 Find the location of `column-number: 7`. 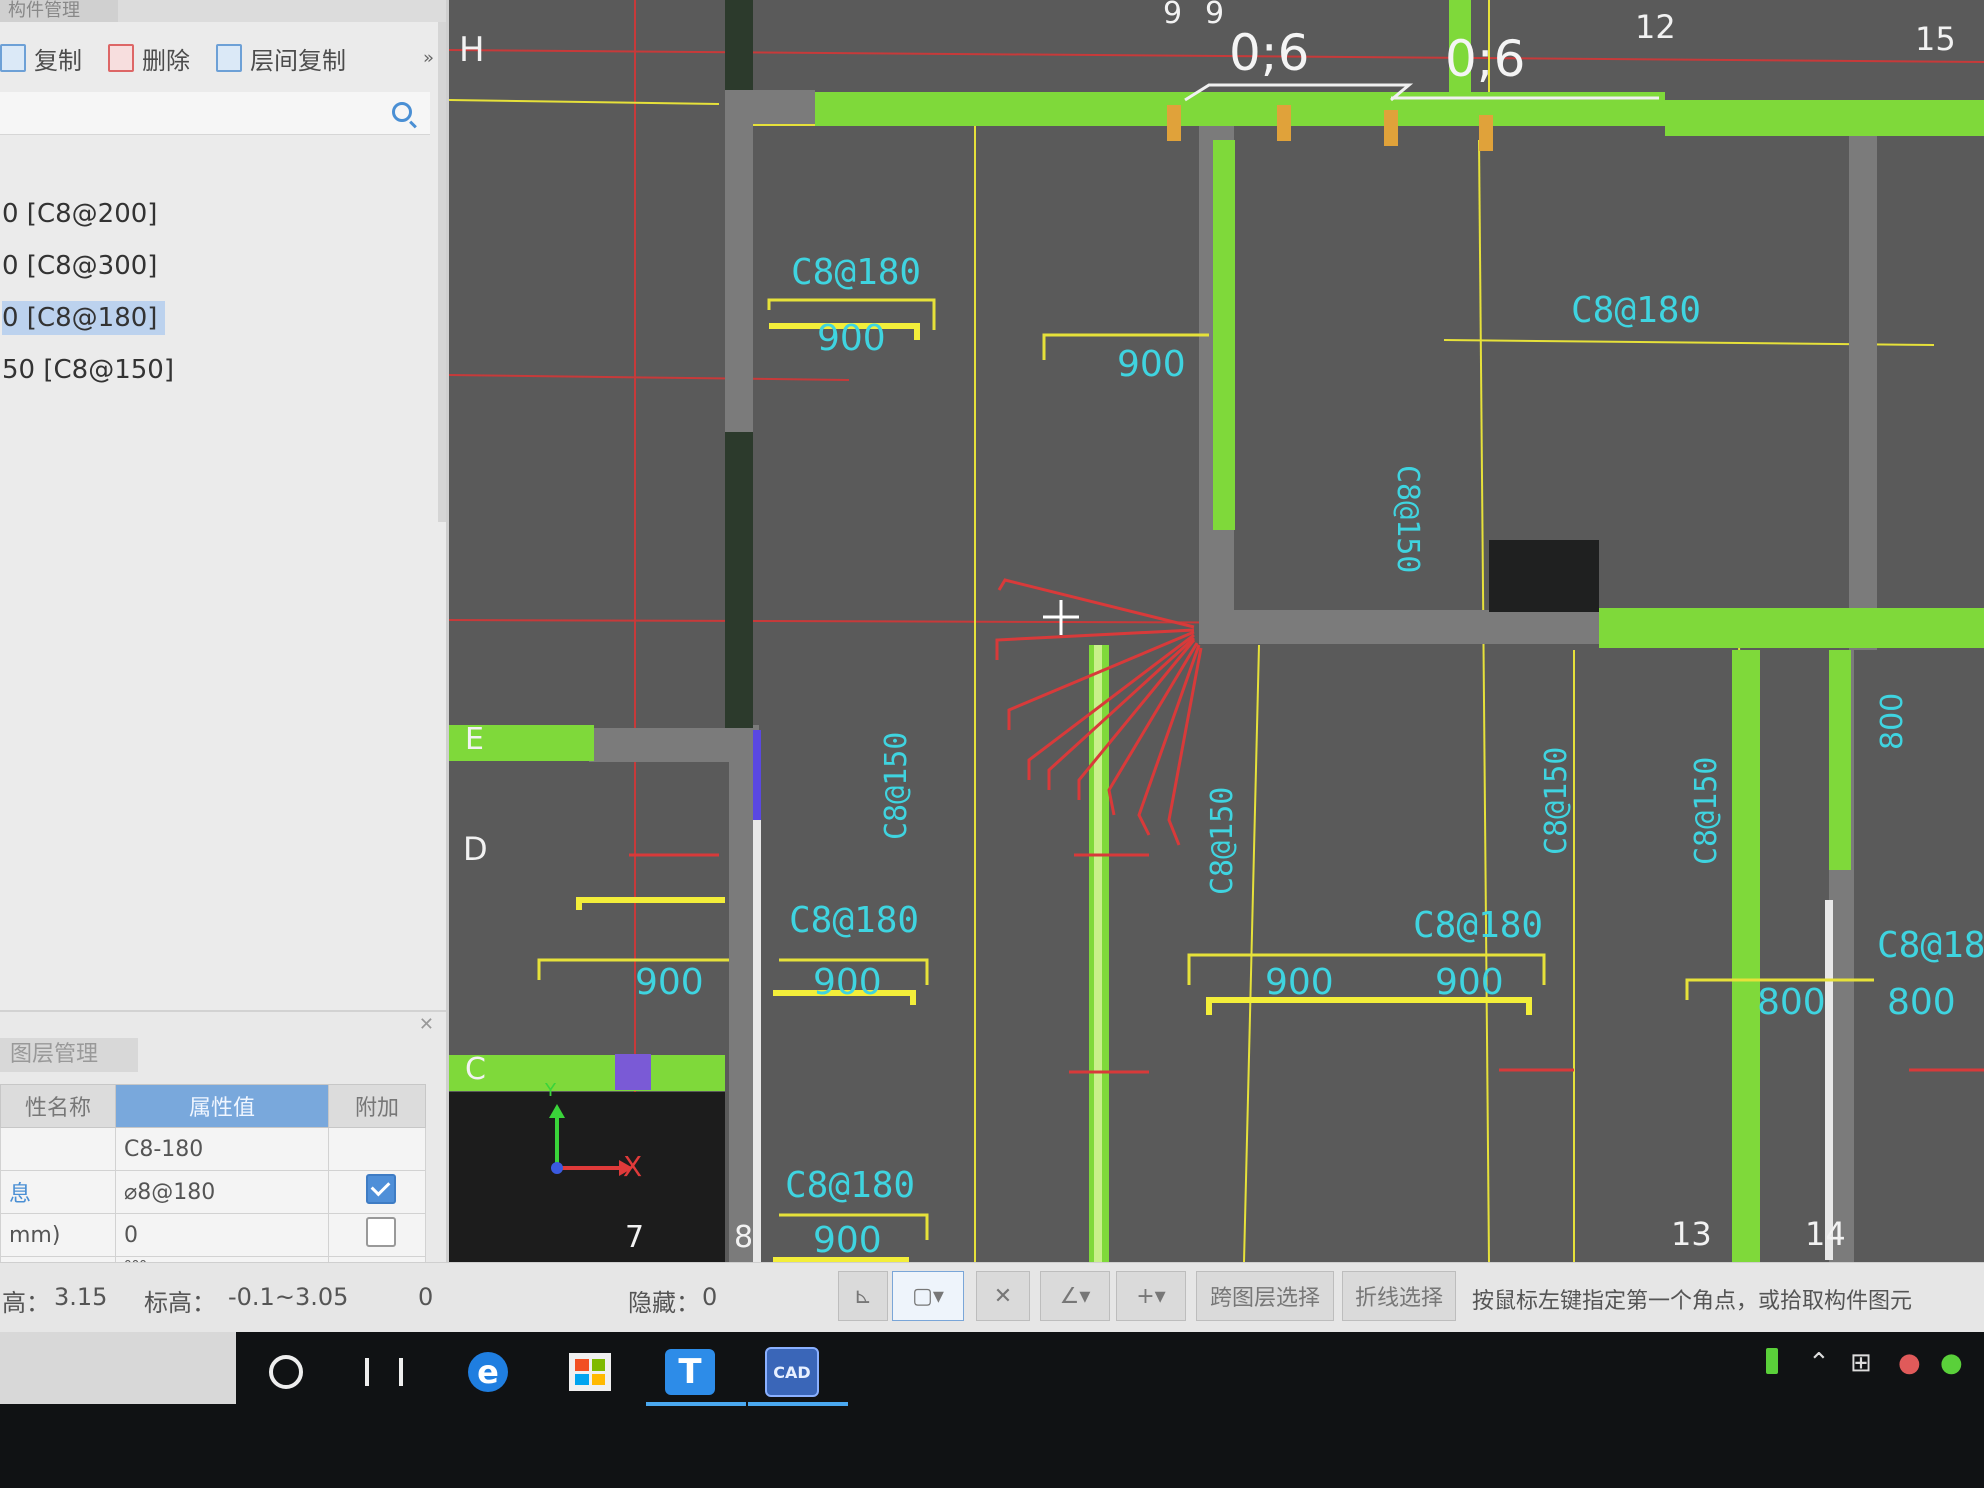

column-number: 7 is located at coordinates (635, 1237).